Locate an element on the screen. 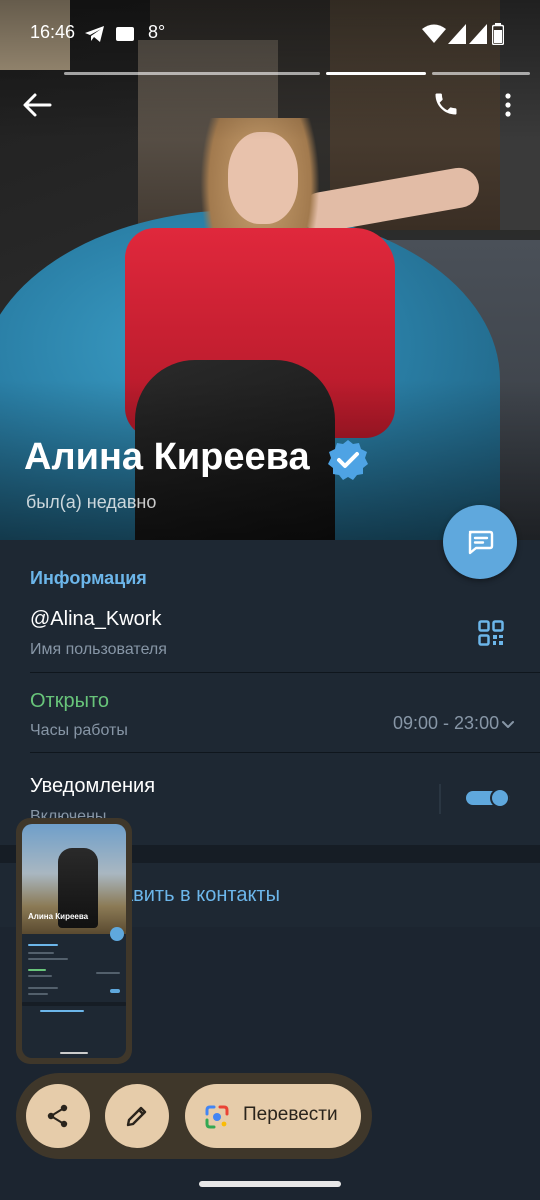 The height and width of the screenshot is (1200, 540). edit-button is located at coordinates (137, 1116).